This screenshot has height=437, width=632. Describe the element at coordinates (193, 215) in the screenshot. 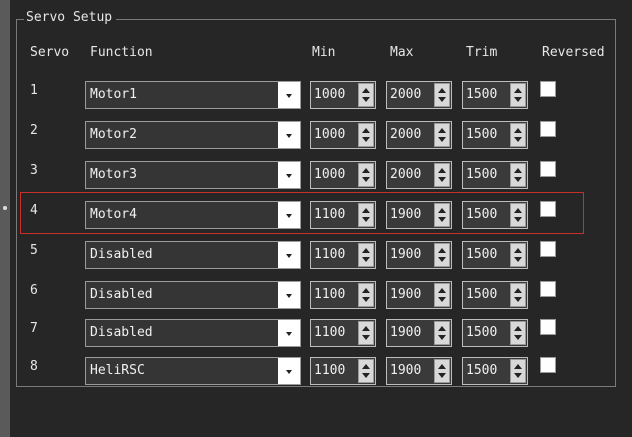

I see `function-dropdown: Motor4` at that location.